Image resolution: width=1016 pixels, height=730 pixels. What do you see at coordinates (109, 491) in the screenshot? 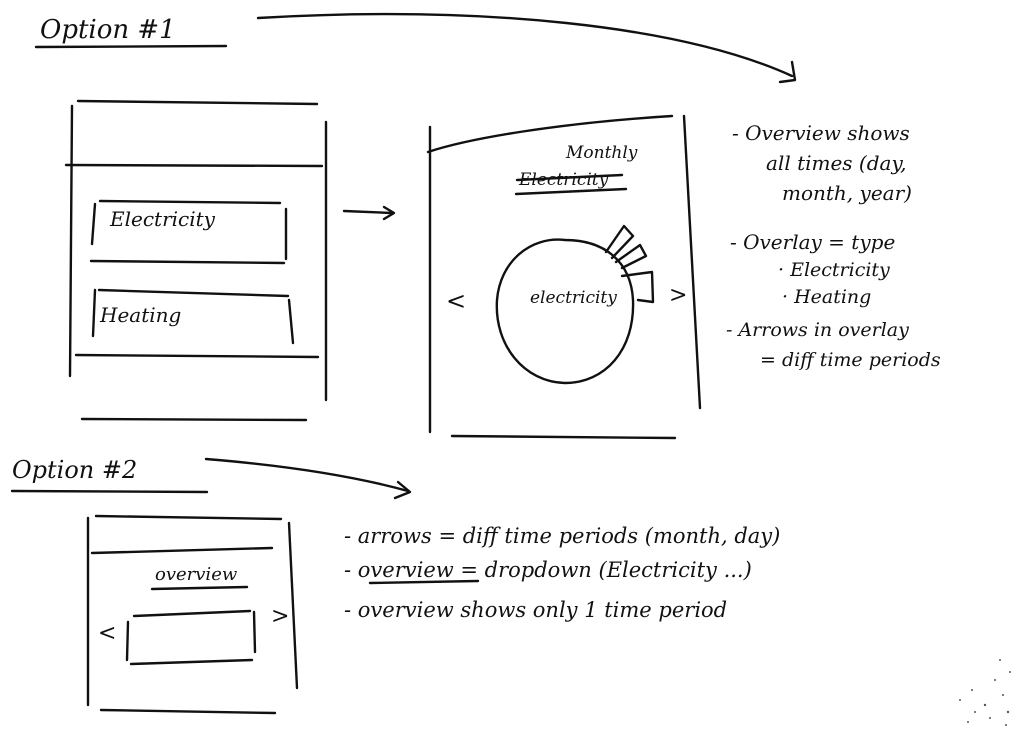
I see `option2-heading-underline` at bounding box center [109, 491].